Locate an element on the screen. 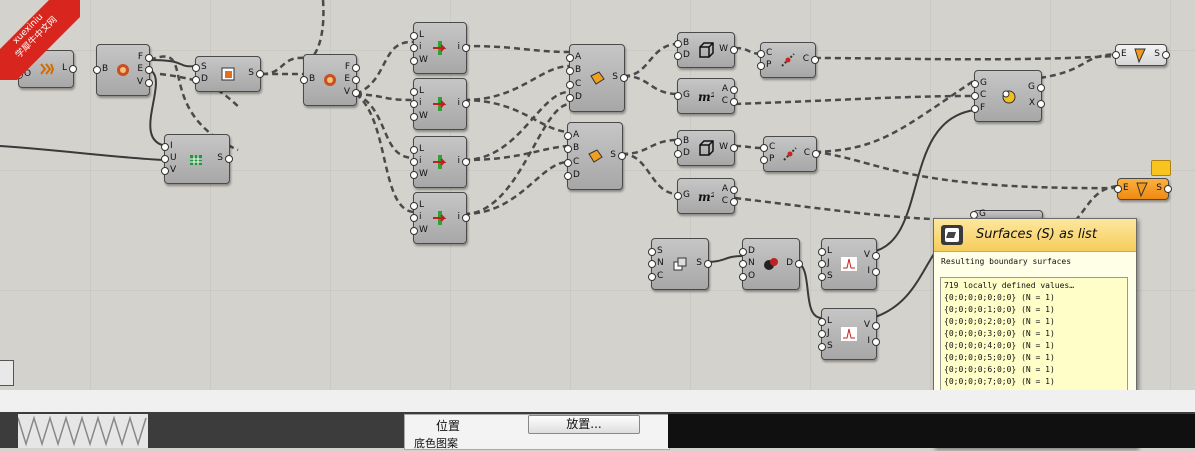 The image size is (1195, 451). component-iuv: IUV S is located at coordinates (197, 159).